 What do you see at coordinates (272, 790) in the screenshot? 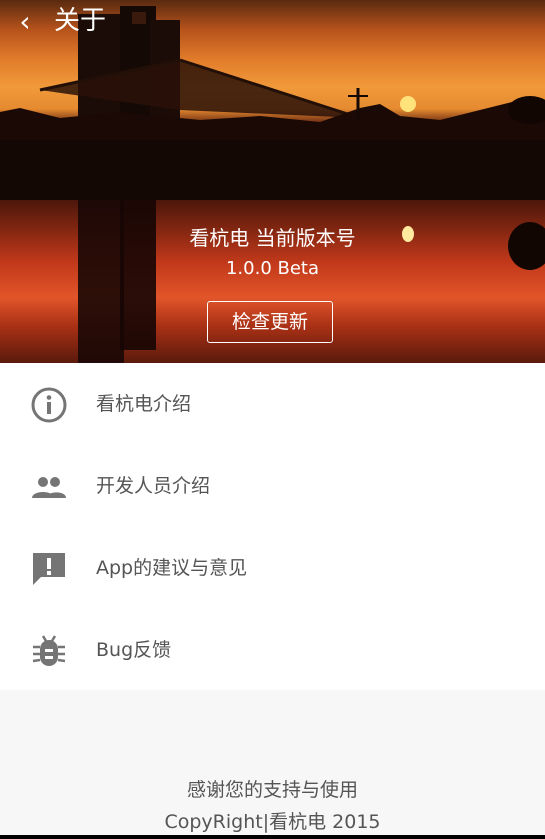
I see `footer-thanks: 感谢您的支持与使用` at bounding box center [272, 790].